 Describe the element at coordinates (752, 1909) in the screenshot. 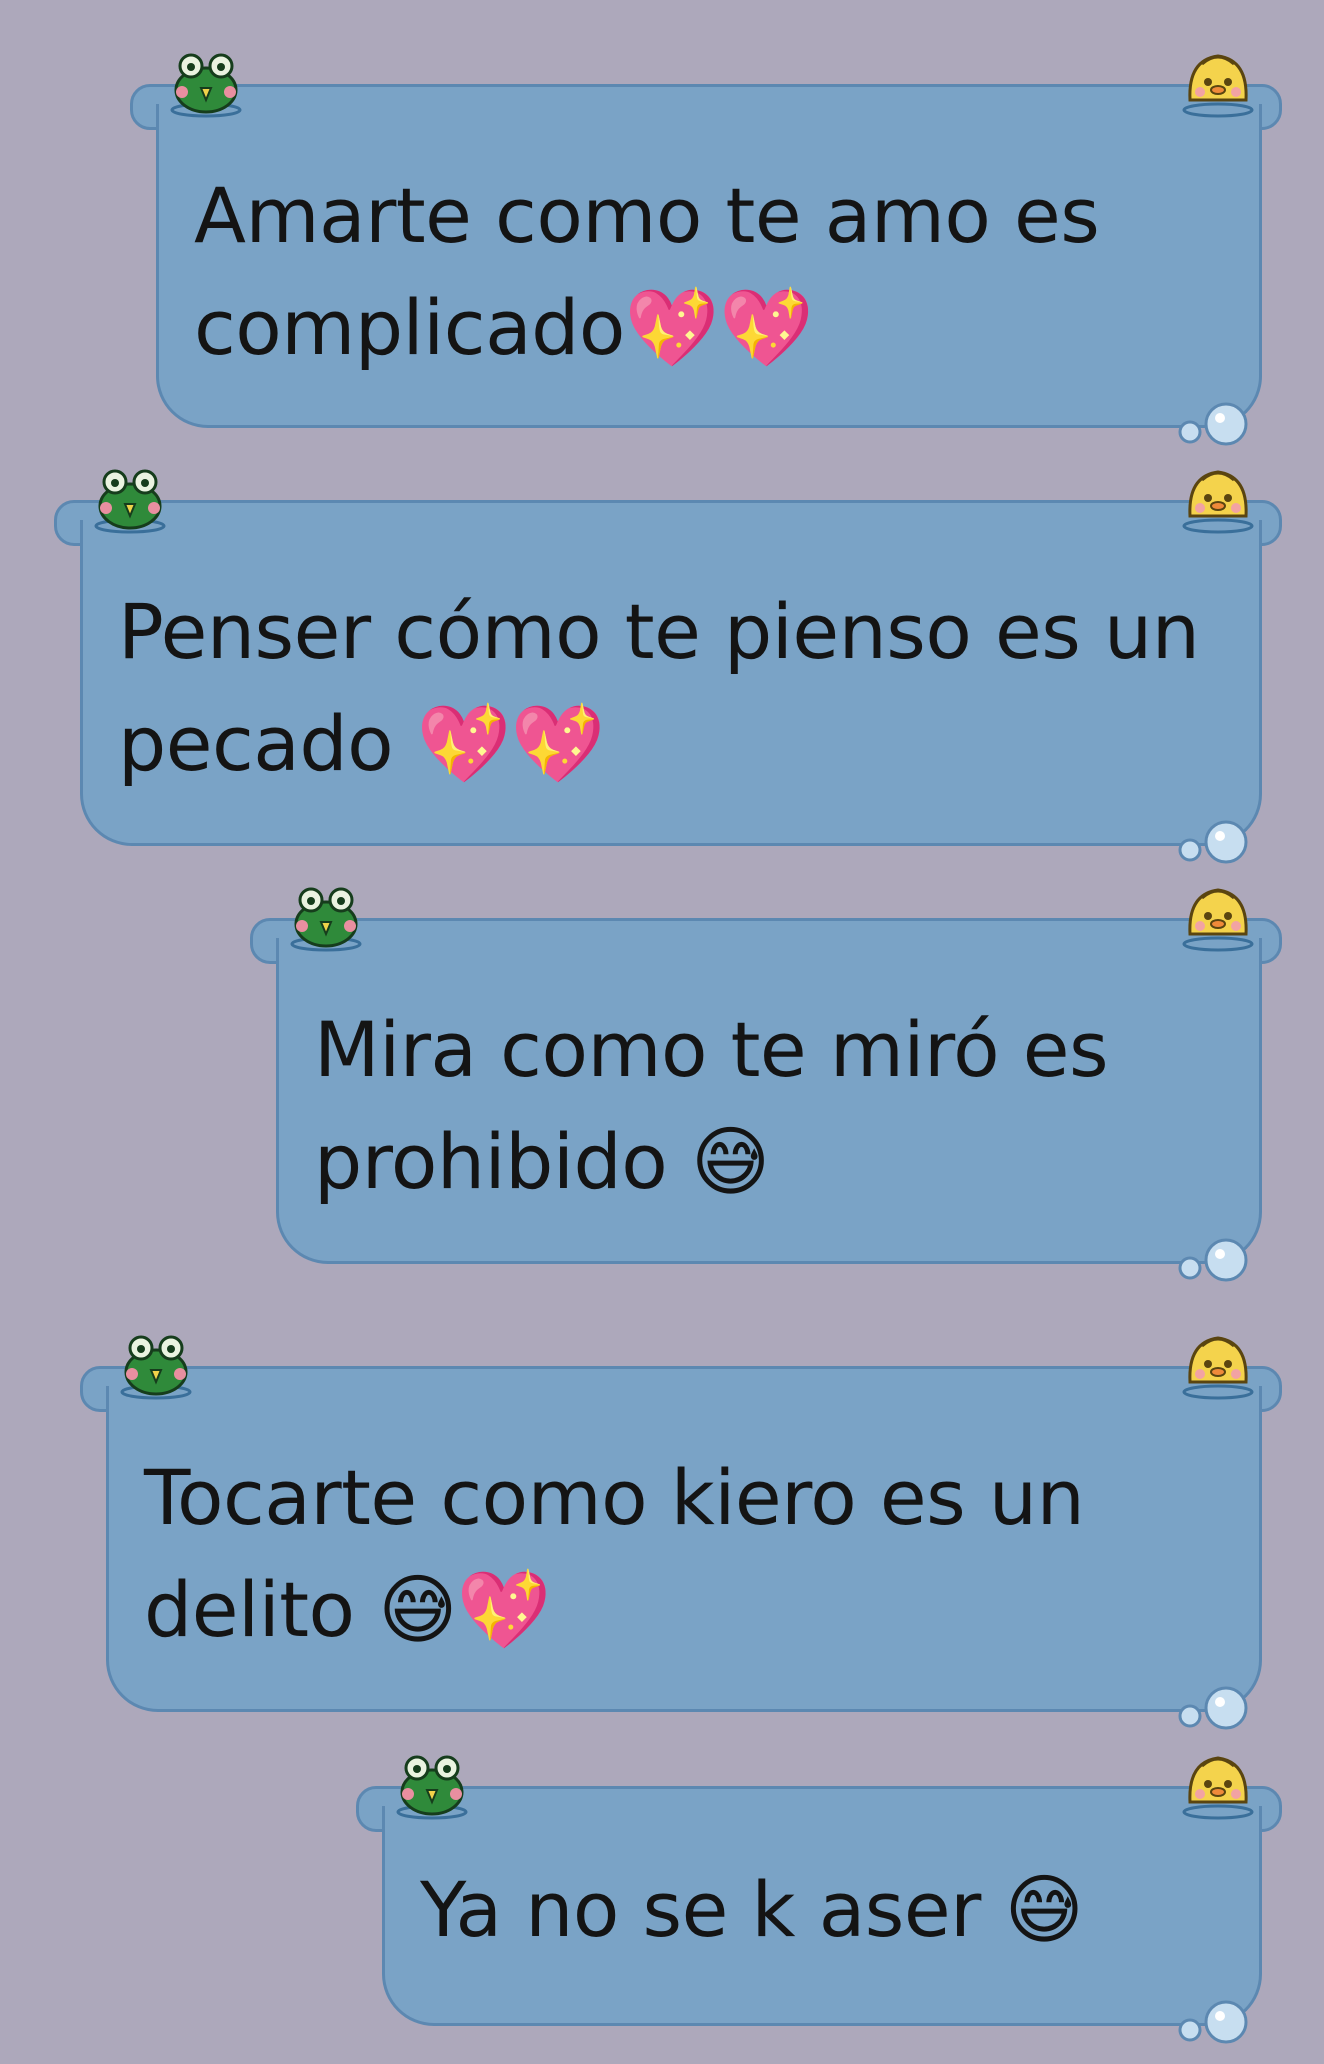

I see `message-text: Ya no se k aser 😅` at that location.